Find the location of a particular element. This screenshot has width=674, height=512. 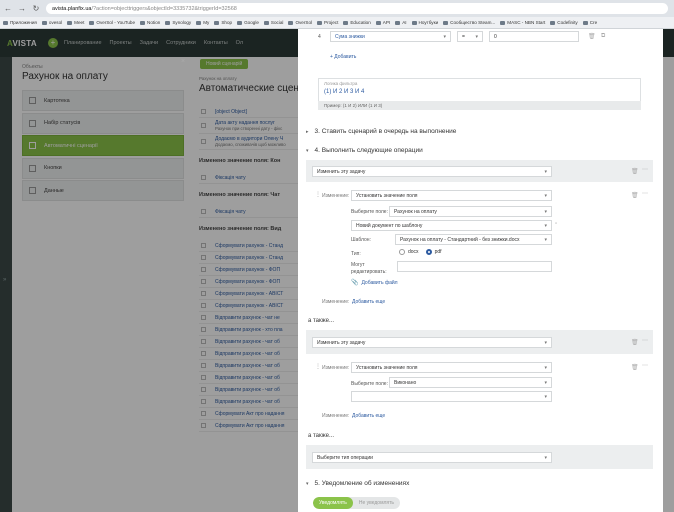

bookmark-item: ovesol is located at coordinates (51, 22).